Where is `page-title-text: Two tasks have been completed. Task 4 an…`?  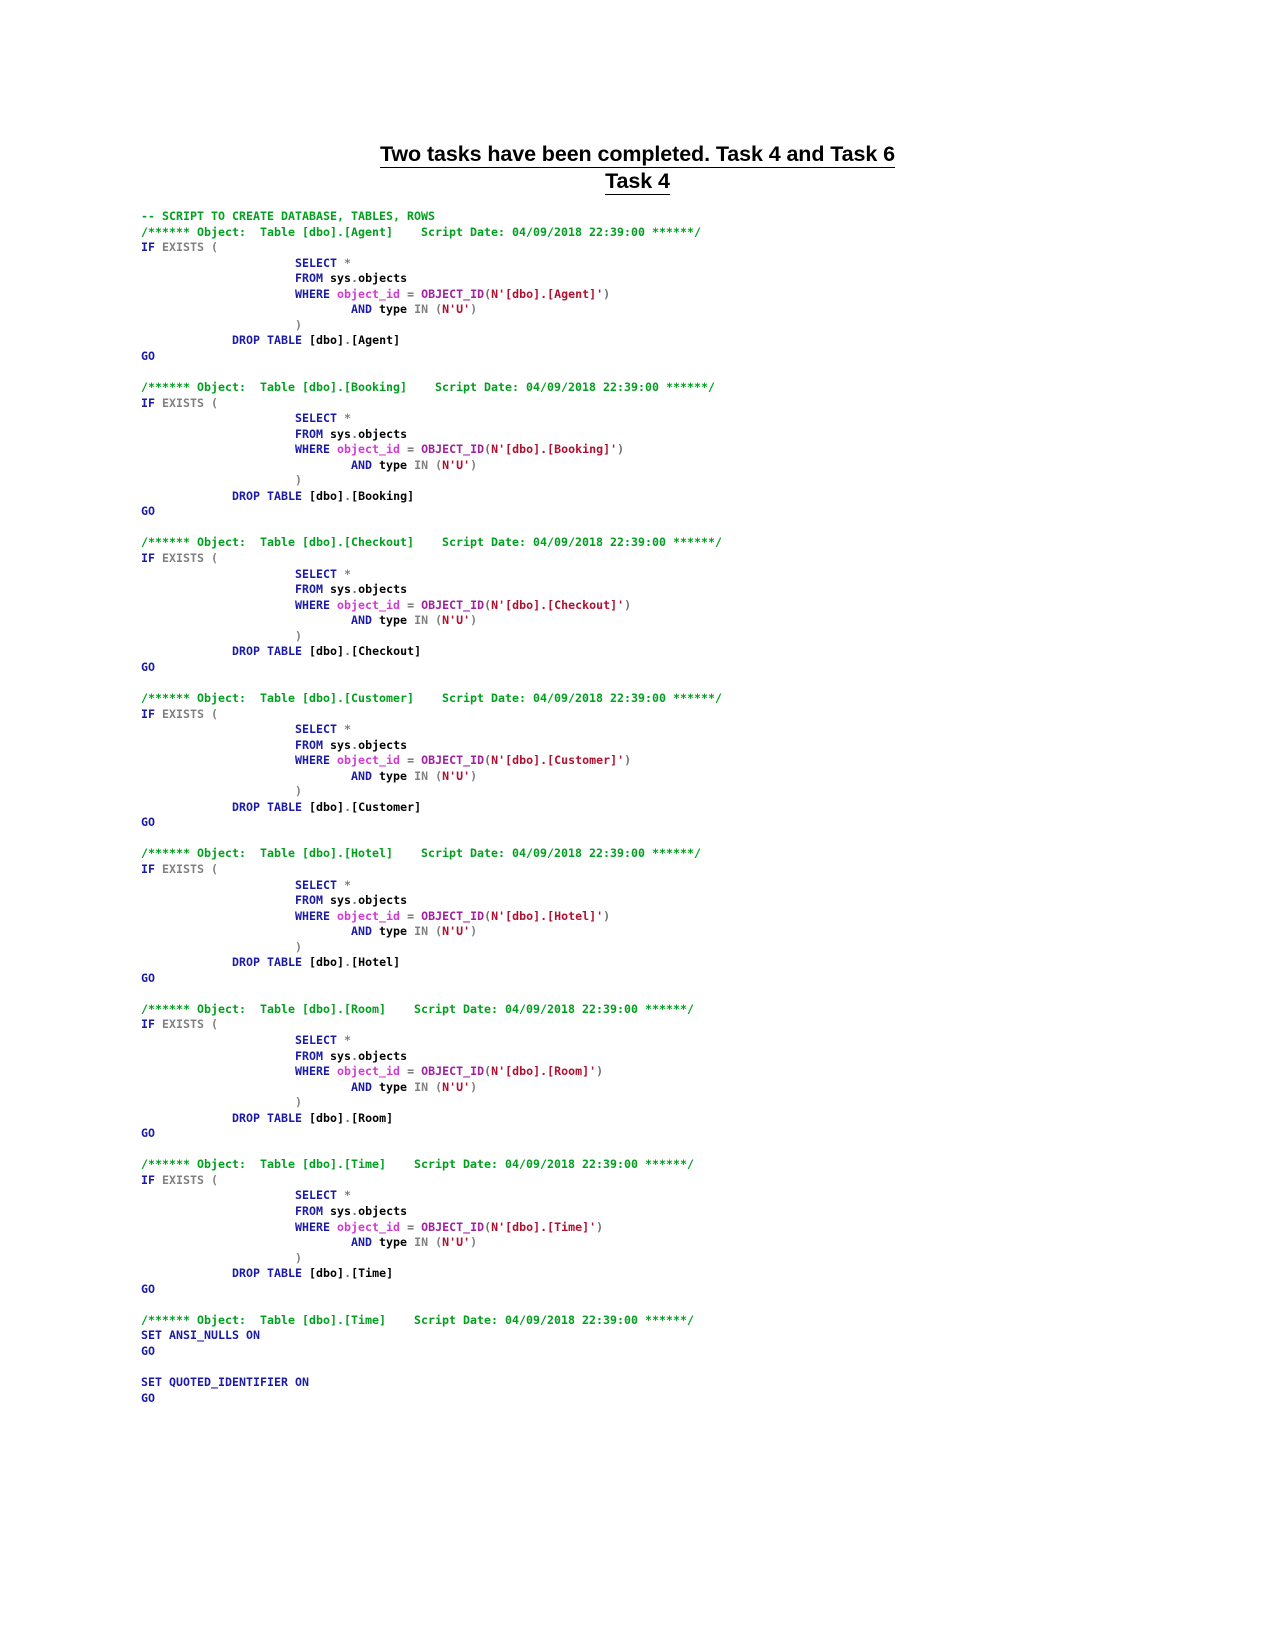 page-title-text: Two tasks have been completed. Task 4 an… is located at coordinates (637, 155).